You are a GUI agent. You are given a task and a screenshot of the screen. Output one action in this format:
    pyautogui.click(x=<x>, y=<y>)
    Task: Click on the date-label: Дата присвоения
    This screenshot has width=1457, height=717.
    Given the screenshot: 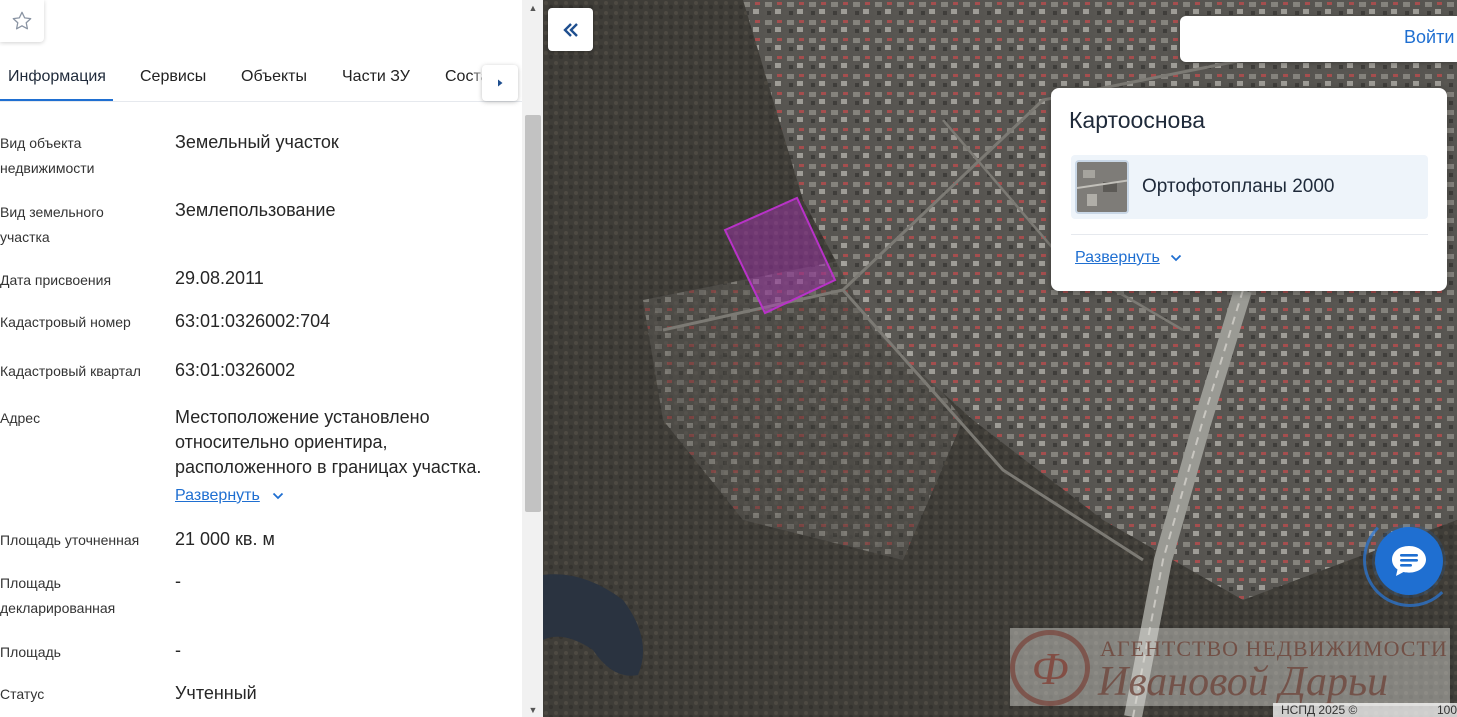 What is the action you would take?
    pyautogui.click(x=56, y=280)
    